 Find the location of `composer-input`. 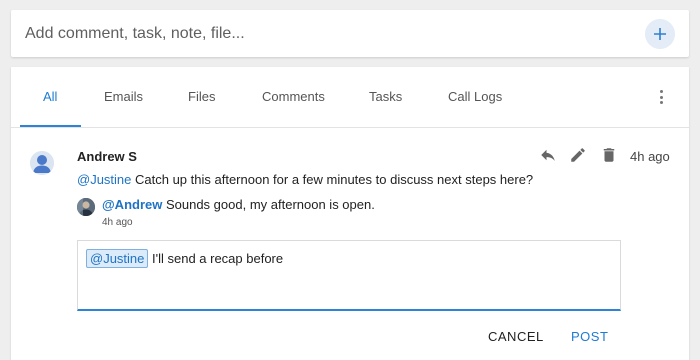

composer-input is located at coordinates (325, 33).